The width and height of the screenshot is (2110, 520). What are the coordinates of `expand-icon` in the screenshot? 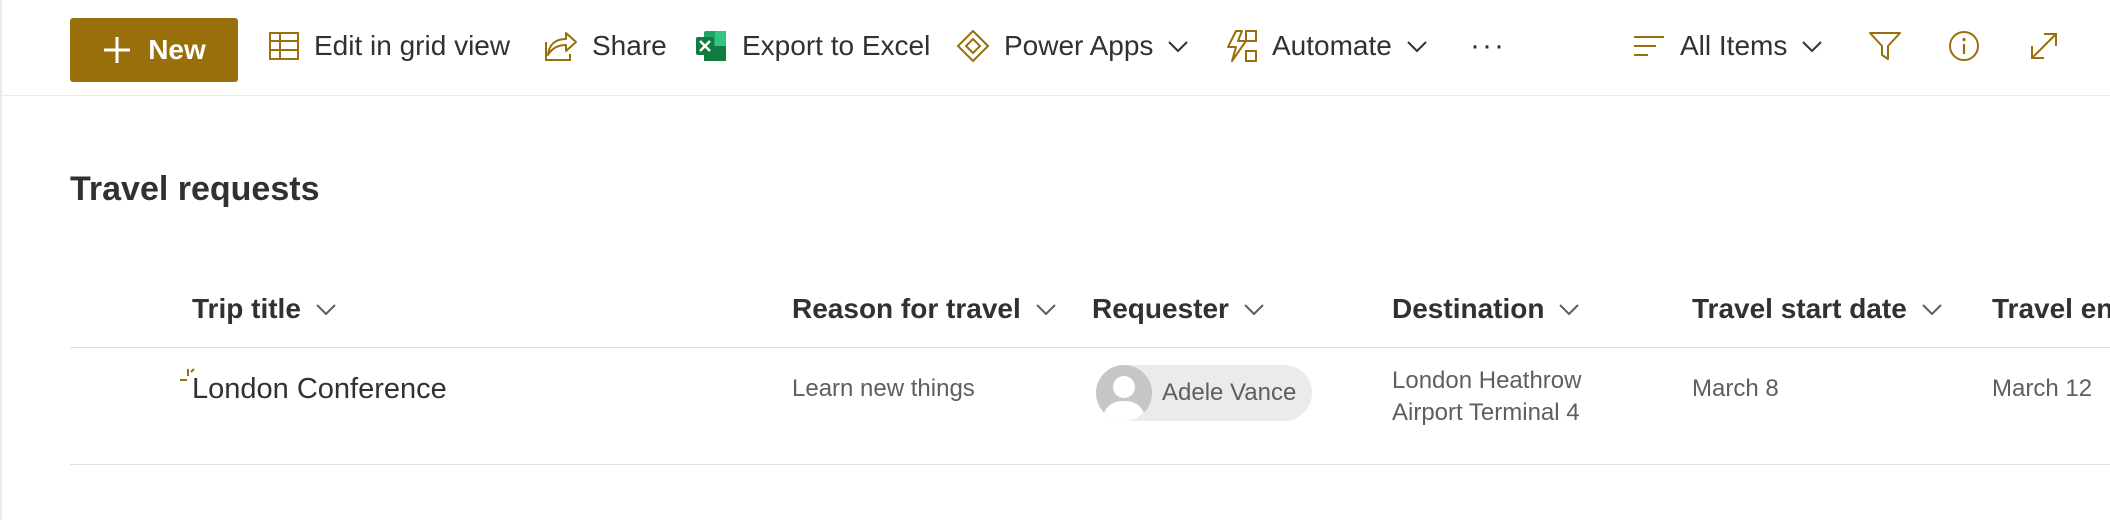 It's located at (2044, 46).